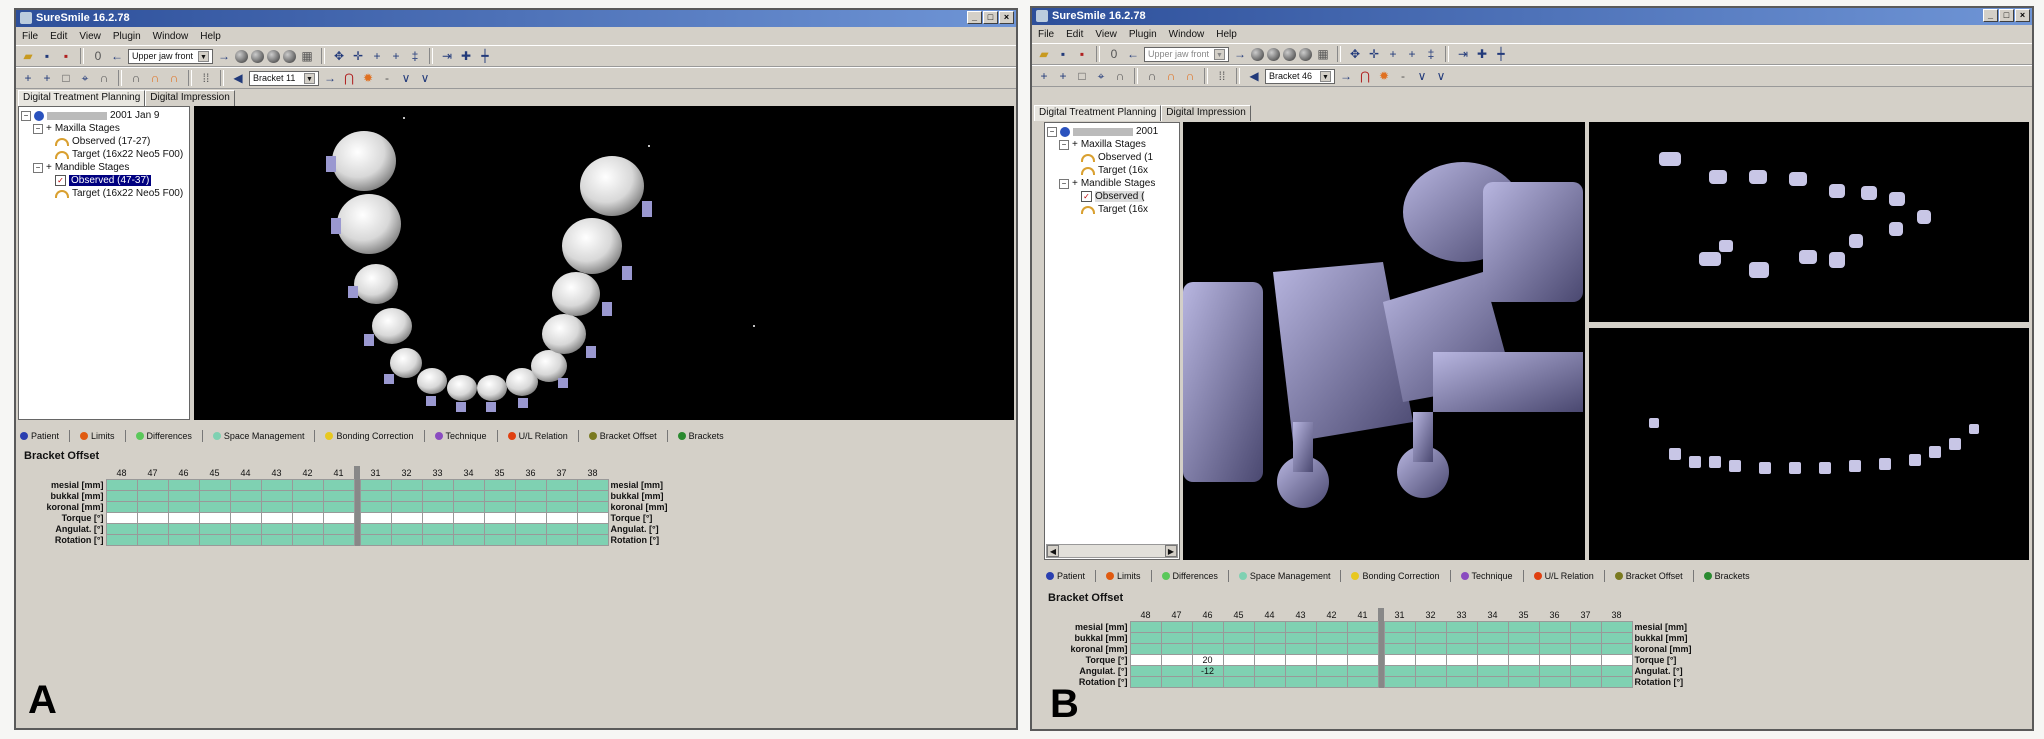  What do you see at coordinates (387, 78) in the screenshot?
I see `dash-icon: -` at bounding box center [387, 78].